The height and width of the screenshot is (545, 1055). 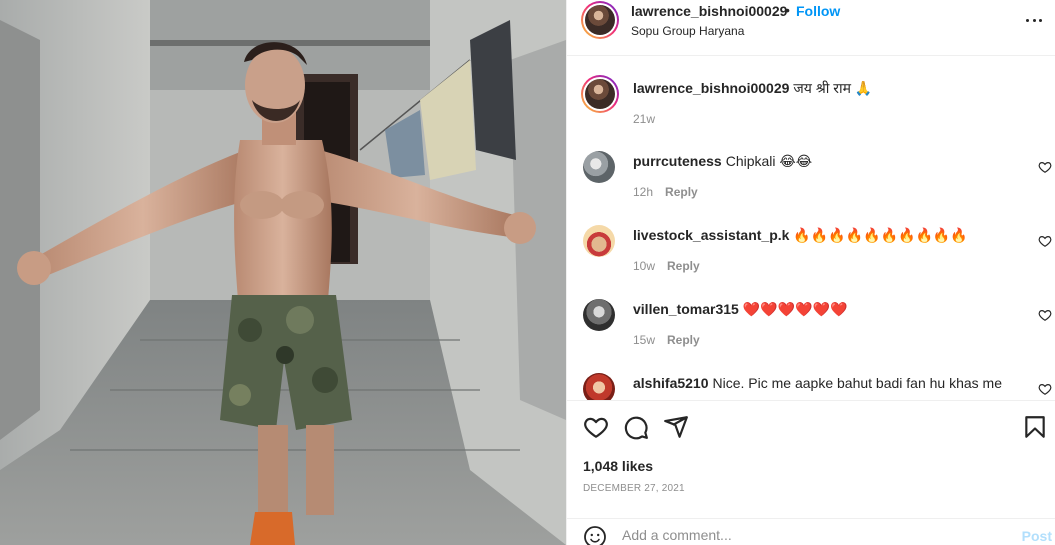 What do you see at coordinates (636, 427) in the screenshot?
I see `comment-icon` at bounding box center [636, 427].